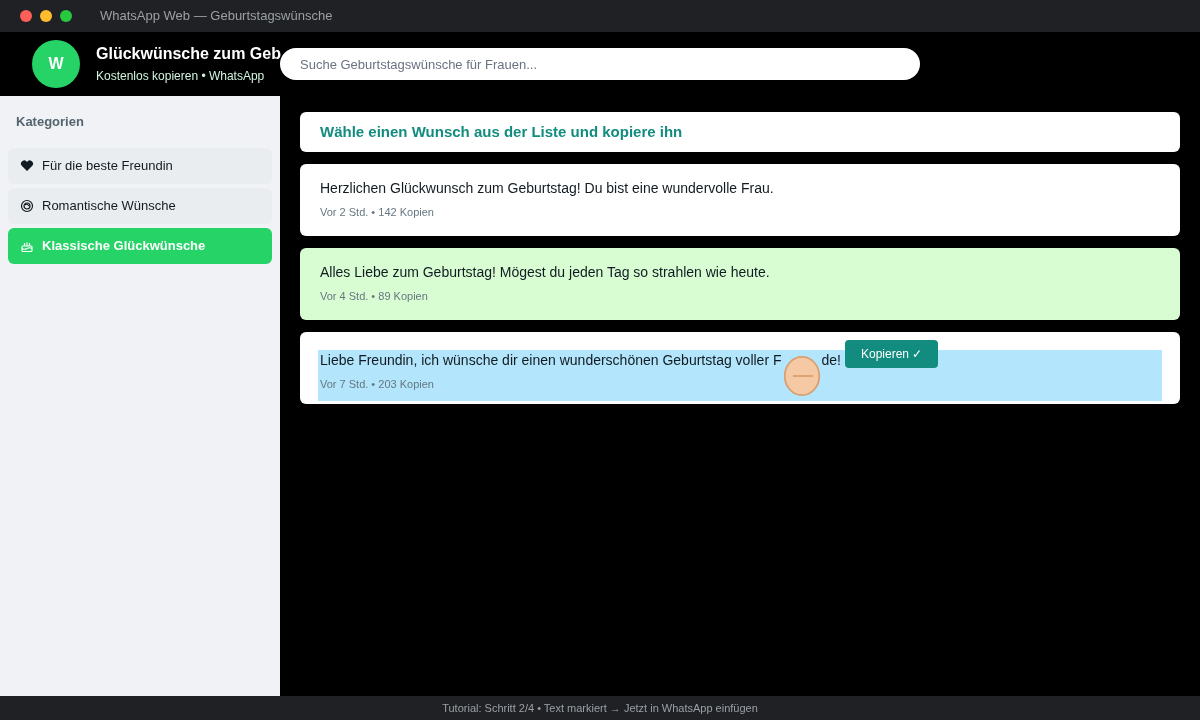 Image resolution: width=1200 pixels, height=720 pixels. What do you see at coordinates (56, 64) in the screenshot?
I see `avatar: W` at bounding box center [56, 64].